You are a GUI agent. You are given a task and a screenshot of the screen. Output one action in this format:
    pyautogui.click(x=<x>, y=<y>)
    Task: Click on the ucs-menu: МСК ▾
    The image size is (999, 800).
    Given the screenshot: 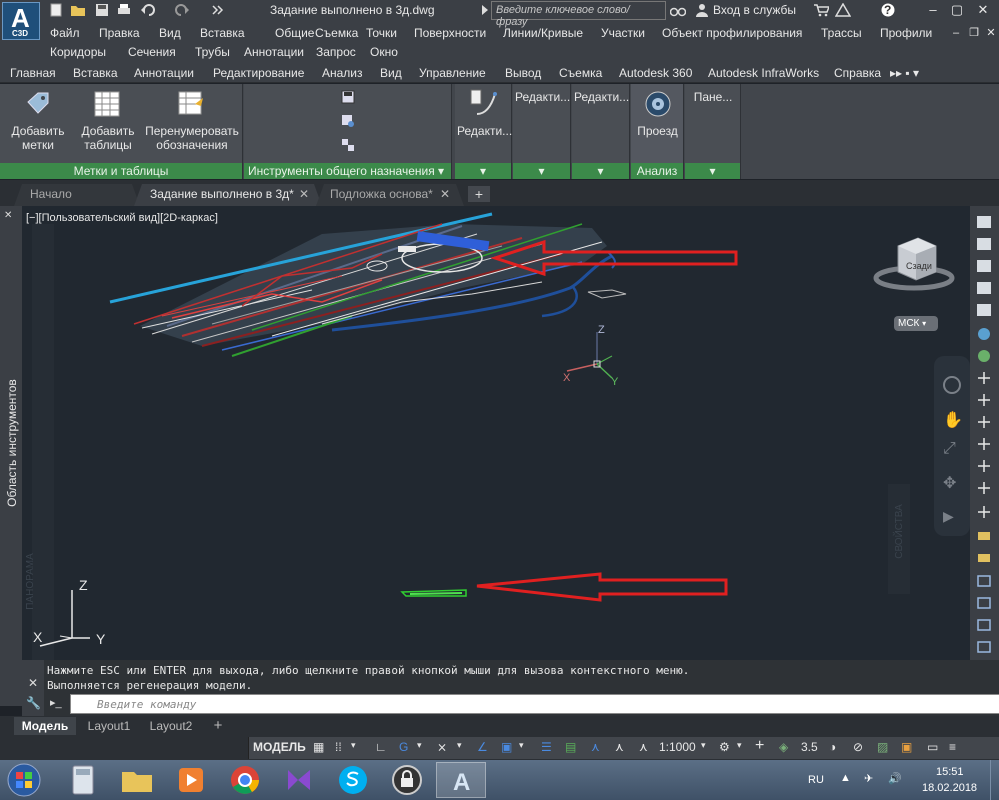 What is the action you would take?
    pyautogui.click(x=916, y=323)
    